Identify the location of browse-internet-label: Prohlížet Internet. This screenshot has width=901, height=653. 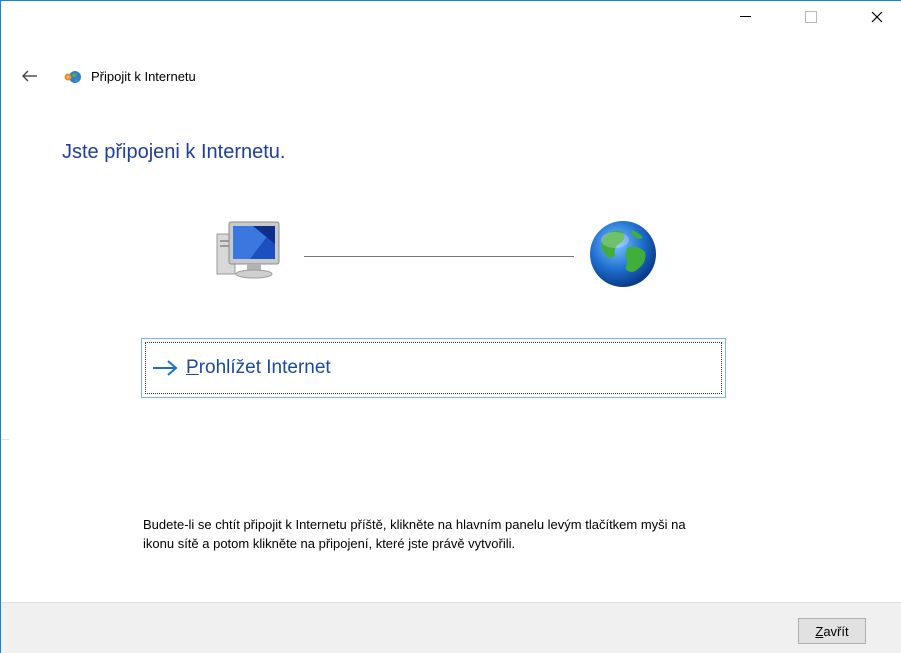
(258, 368).